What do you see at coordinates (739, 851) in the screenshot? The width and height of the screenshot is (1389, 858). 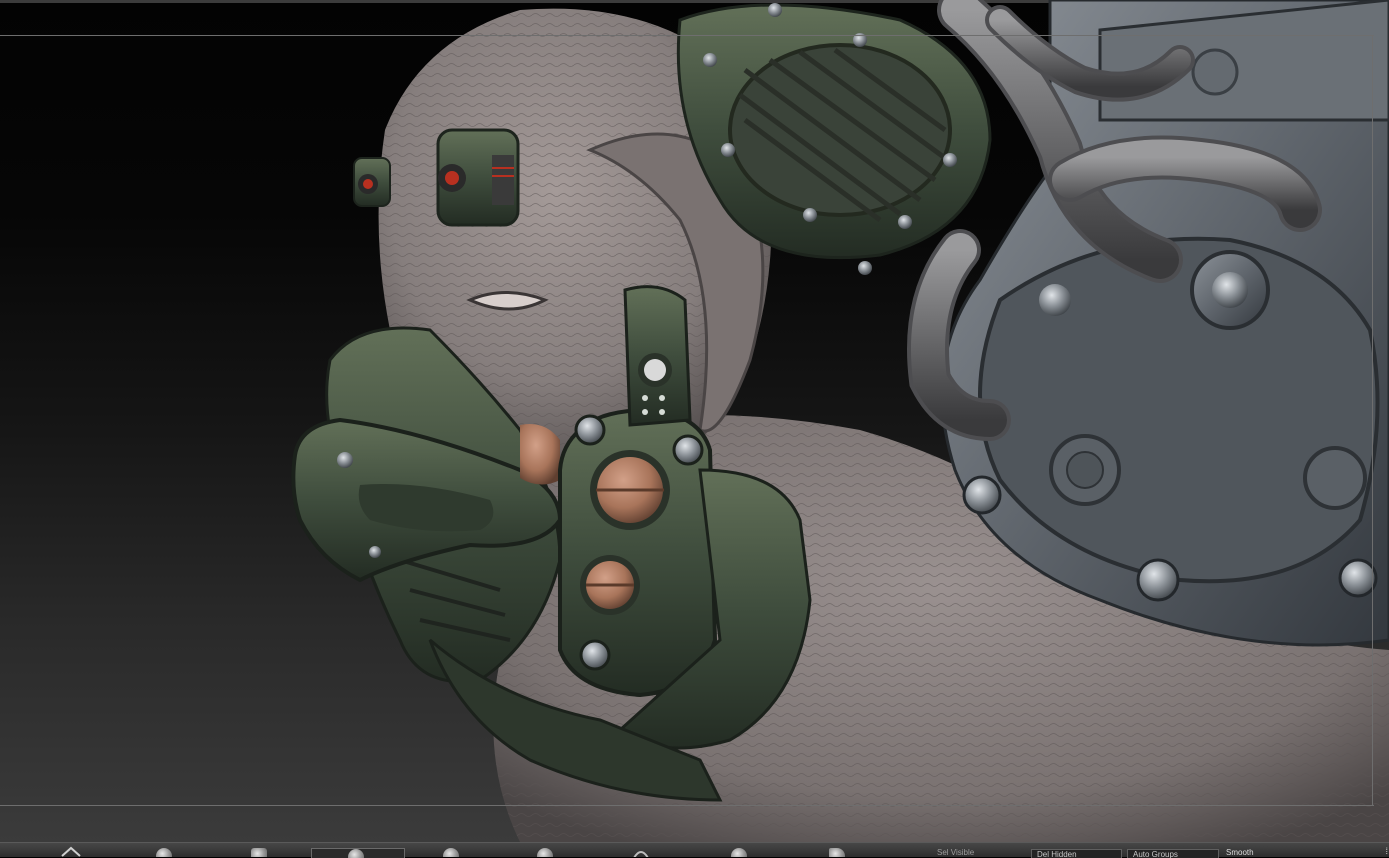 I see `smooth-brush-icon` at bounding box center [739, 851].